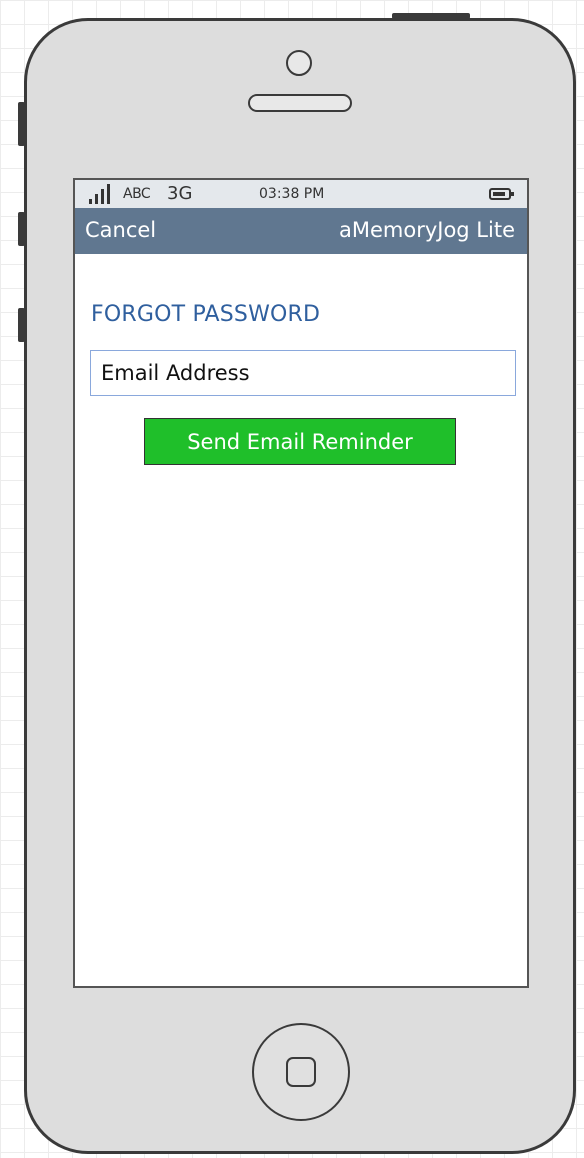  I want to click on battery-icon, so click(501, 194).